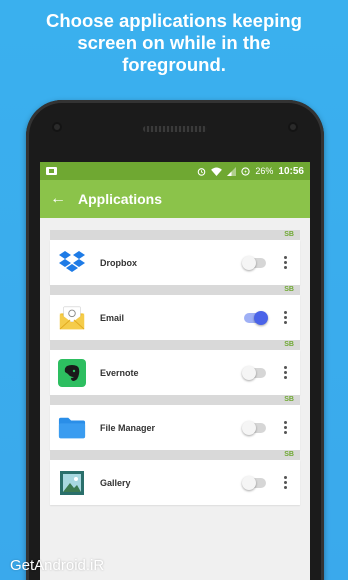 Image resolution: width=348 pixels, height=580 pixels. What do you see at coordinates (232, 171) in the screenshot?
I see `signal-icon` at bounding box center [232, 171].